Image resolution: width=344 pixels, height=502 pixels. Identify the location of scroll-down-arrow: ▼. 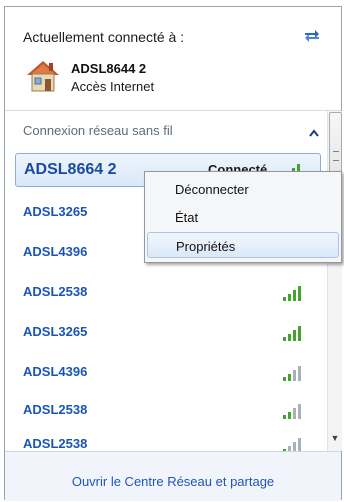
(335, 438).